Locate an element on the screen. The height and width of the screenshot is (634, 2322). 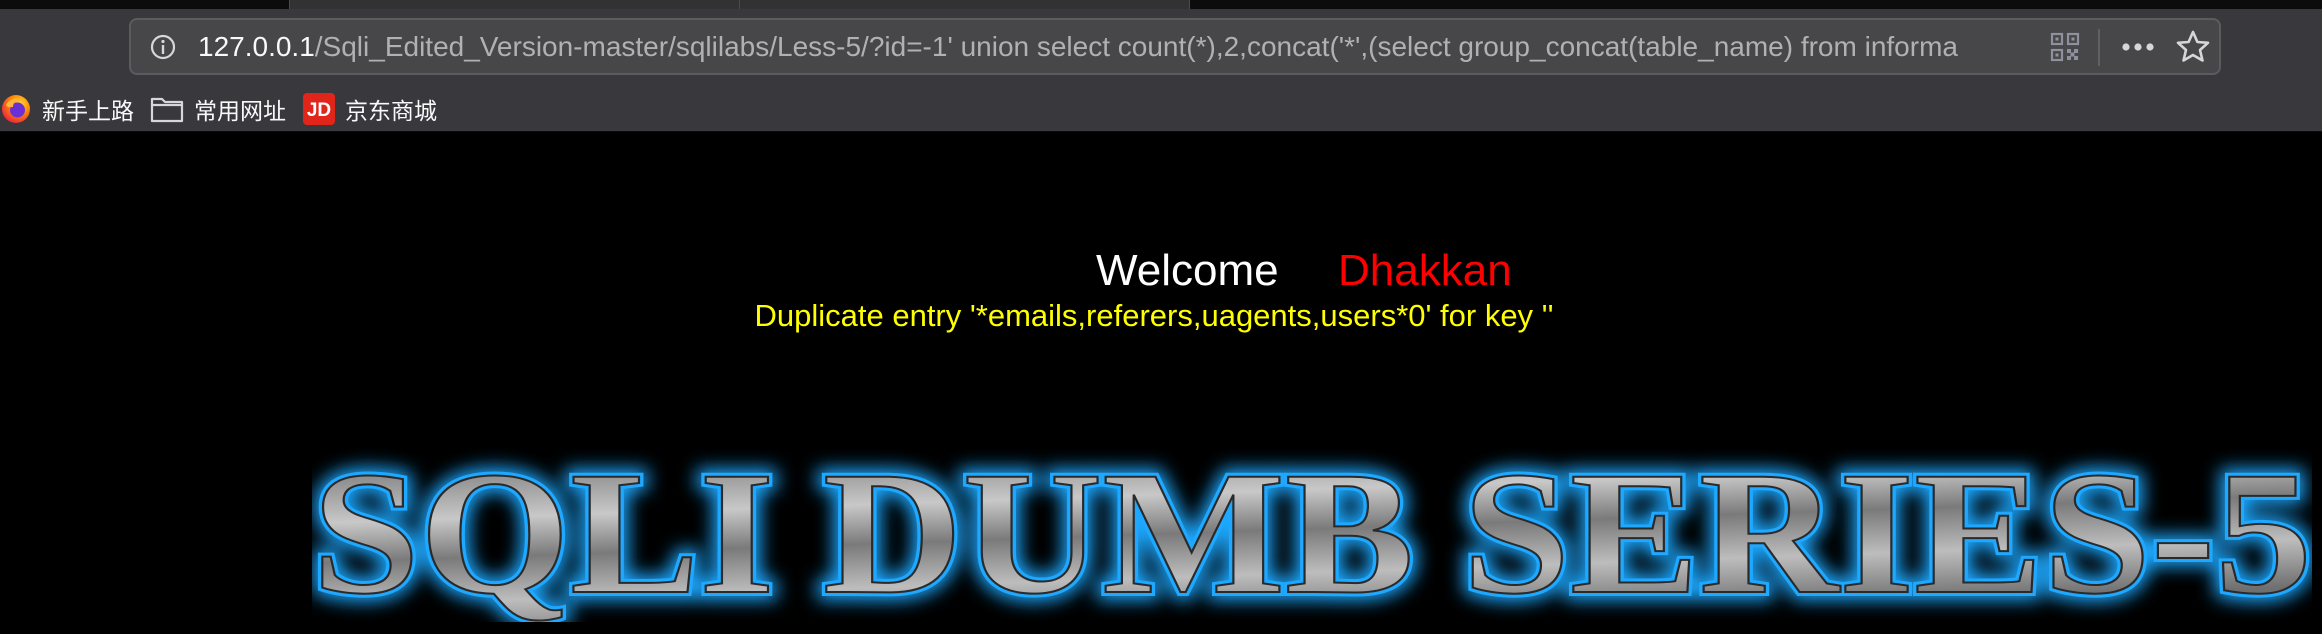
qr-code-icon is located at coordinates (2065, 47).